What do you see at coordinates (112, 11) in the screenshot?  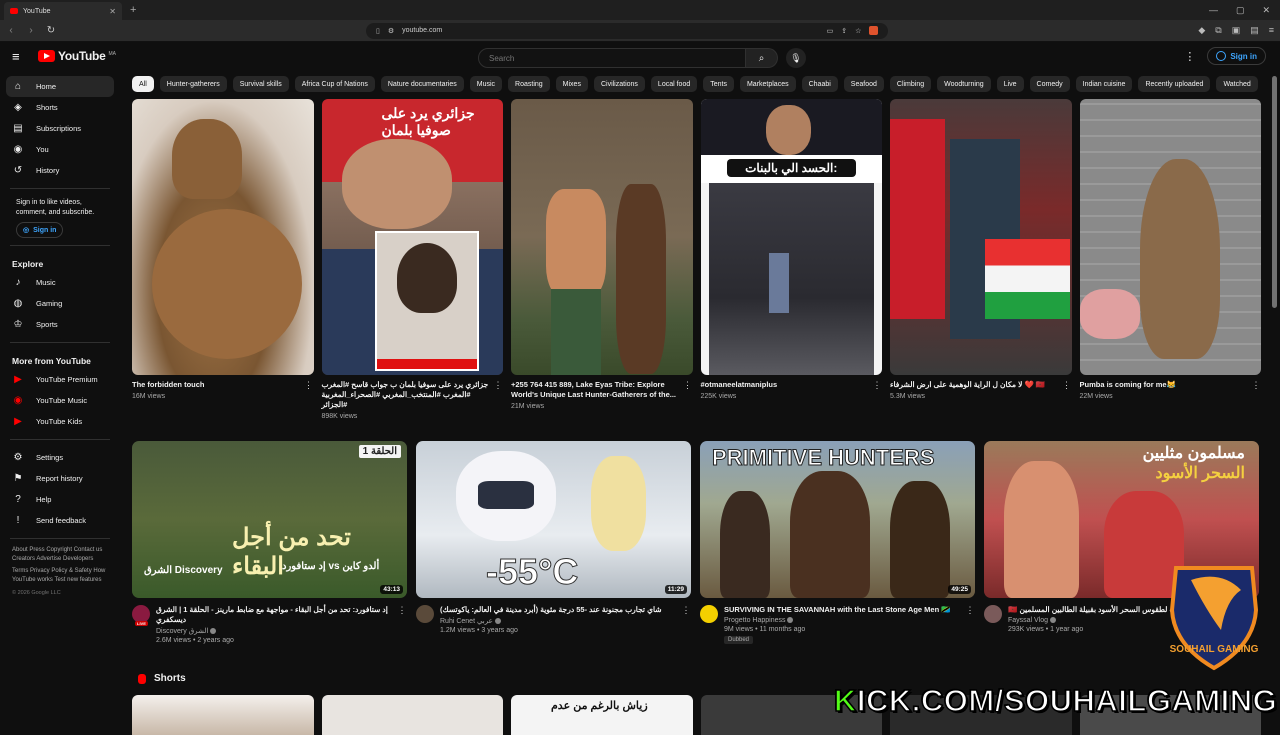 I see `close-tab-icon: ✕` at bounding box center [112, 11].